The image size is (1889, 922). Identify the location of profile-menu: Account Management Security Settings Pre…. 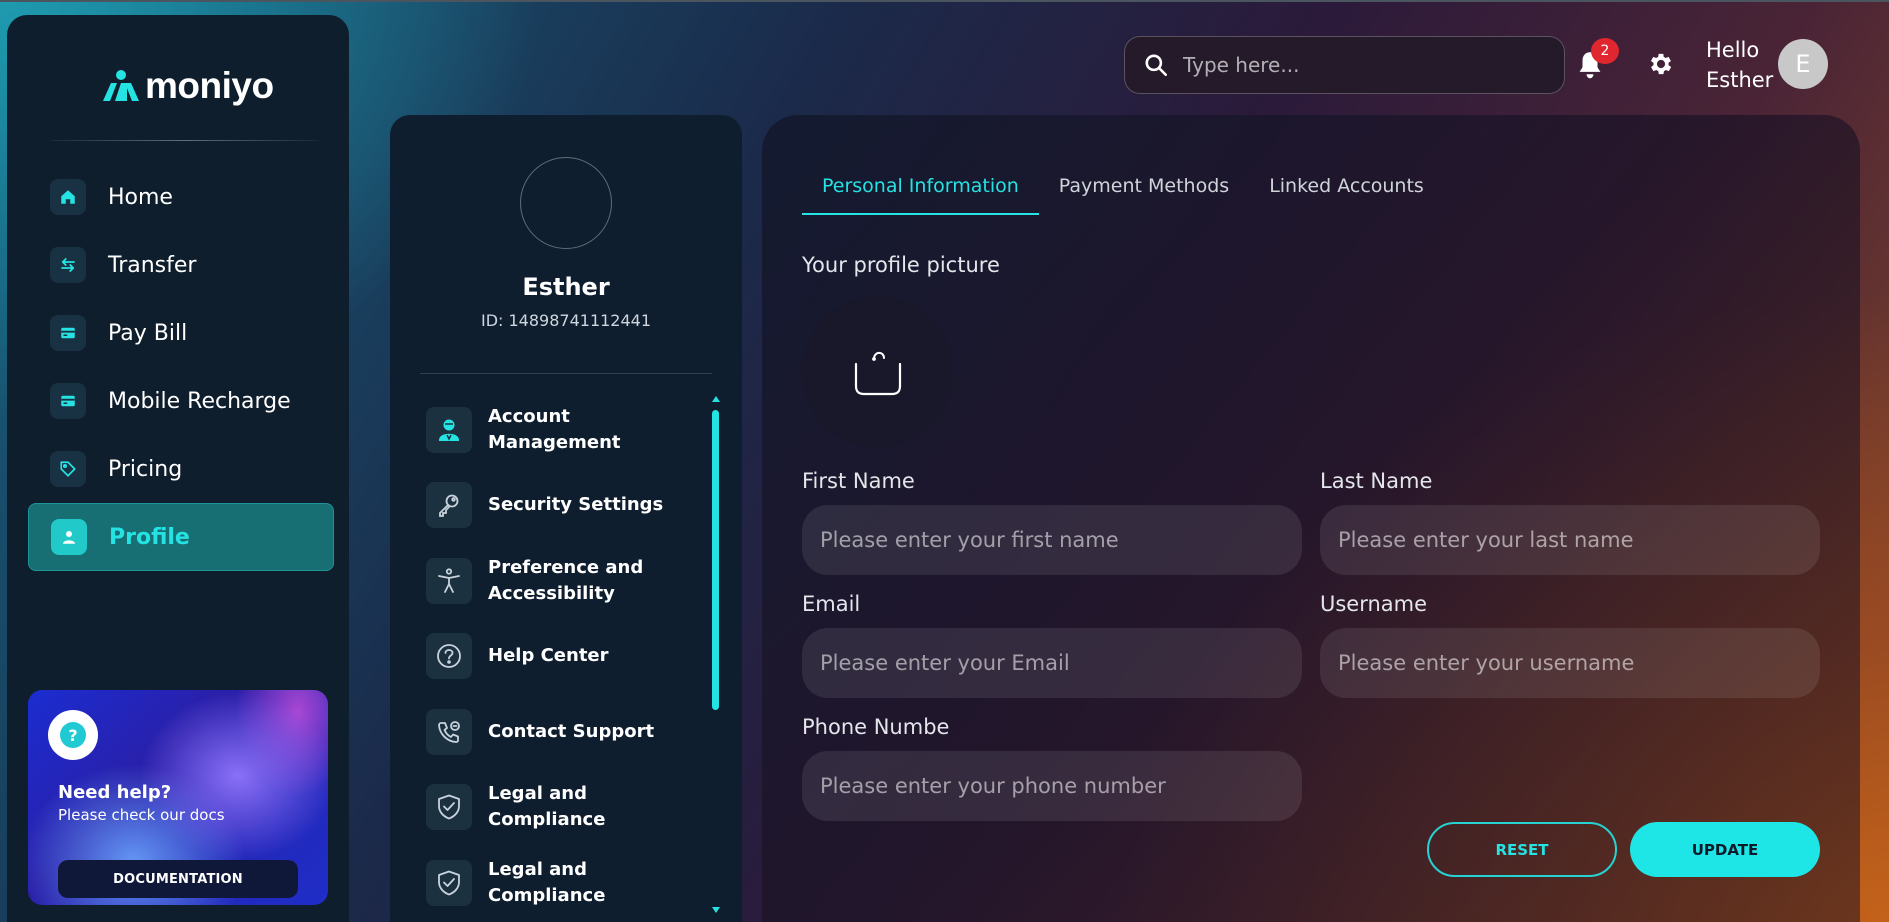
(561, 656).